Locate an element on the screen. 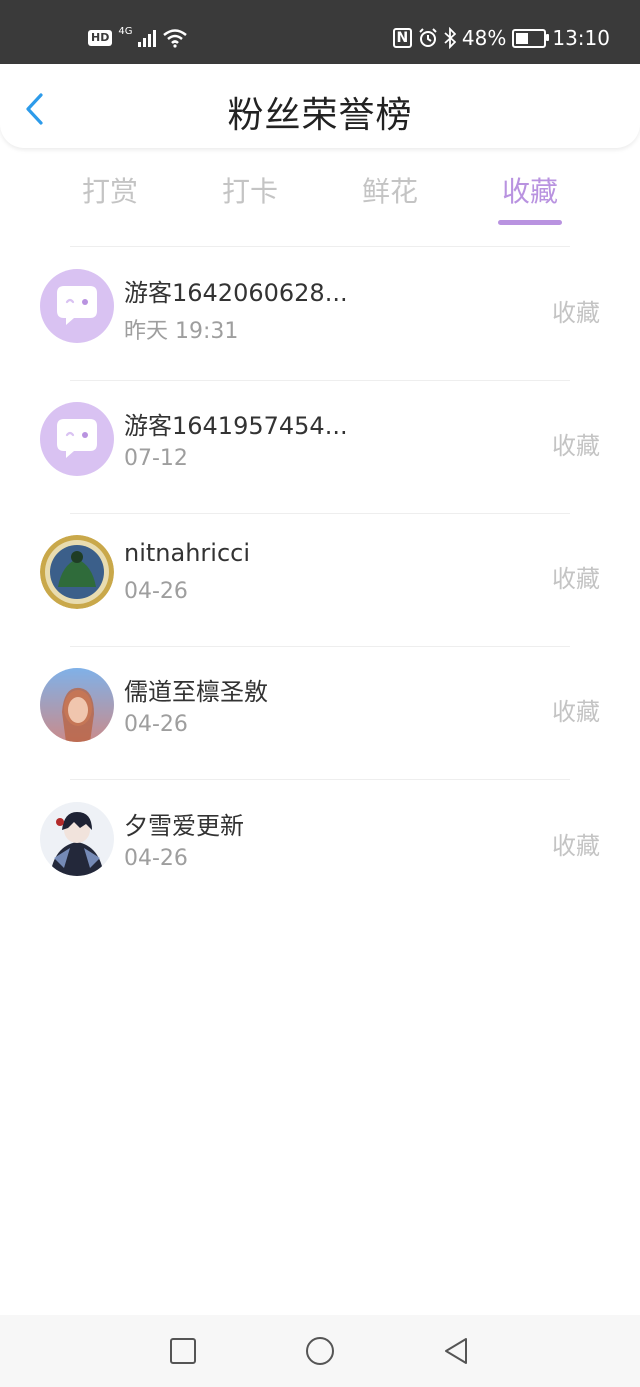  fan-name: nitnahricci is located at coordinates (187, 553).